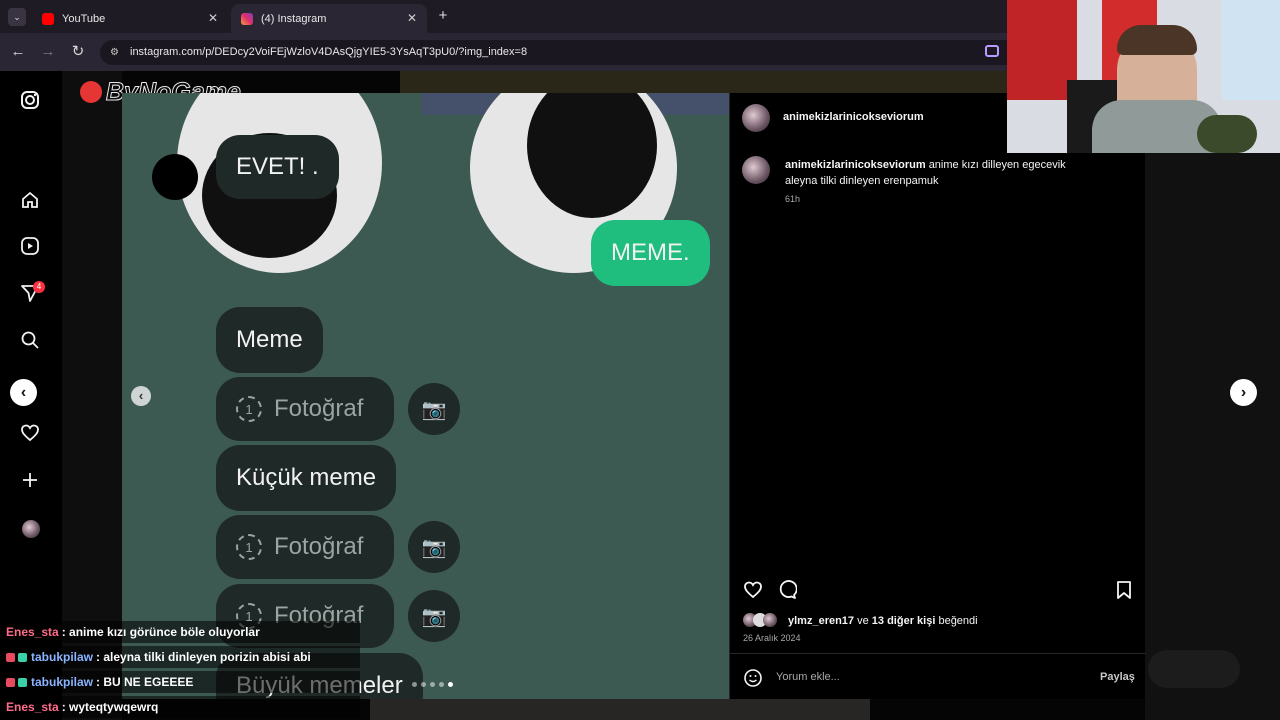 The image size is (1280, 720). What do you see at coordinates (180, 707) in the screenshot?
I see `chat-message: Enes_sta : wyteqtywqewrq` at bounding box center [180, 707].